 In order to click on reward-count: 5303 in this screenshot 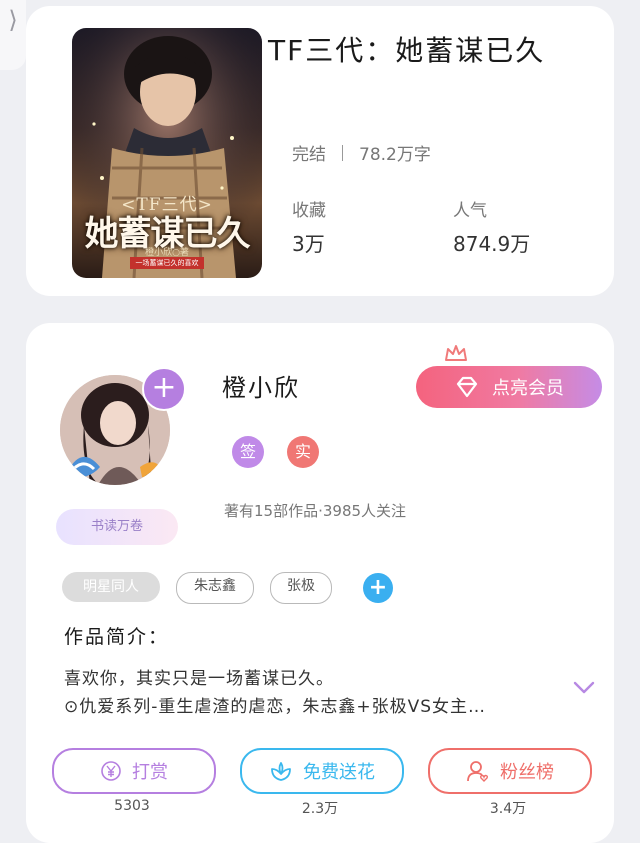, I will do `click(132, 806)`.